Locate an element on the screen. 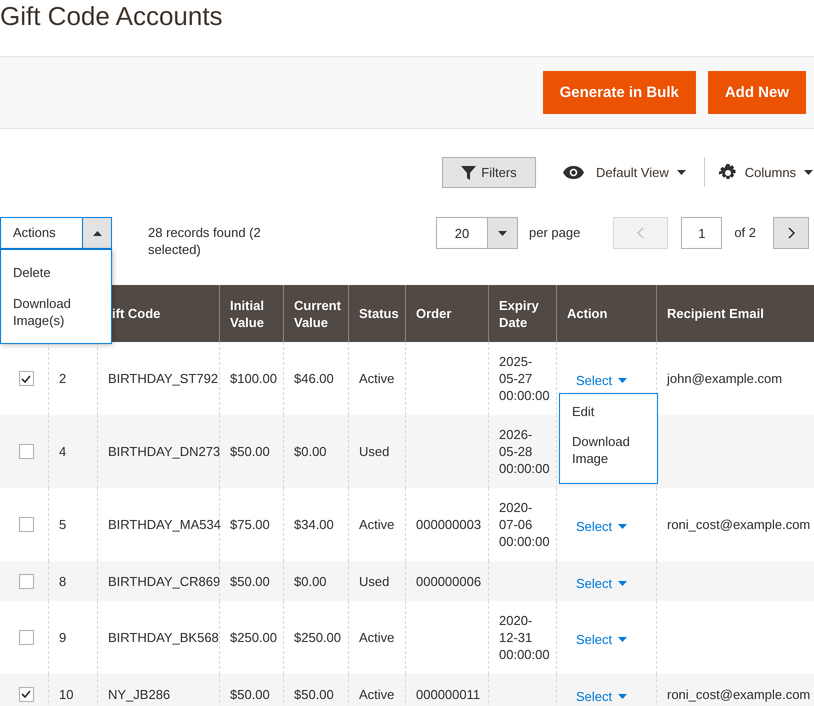 This screenshot has height=706, width=814. table-cell-text: 2020-07-06 00:00:00 is located at coordinates (524, 525).